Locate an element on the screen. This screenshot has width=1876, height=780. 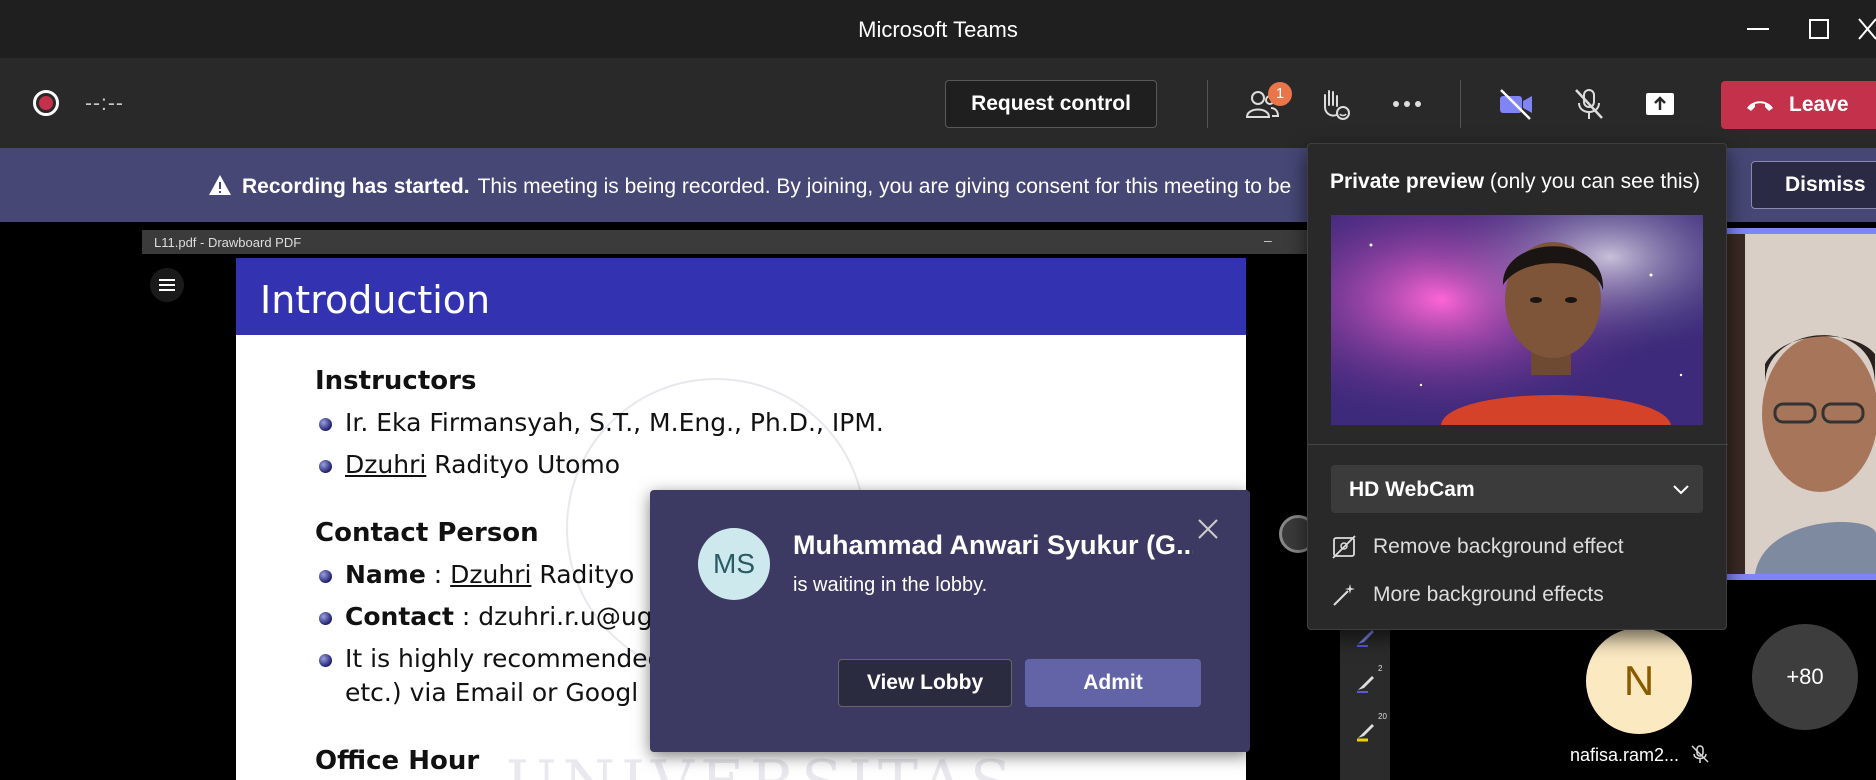
more-actions-button is located at coordinates (1407, 104).